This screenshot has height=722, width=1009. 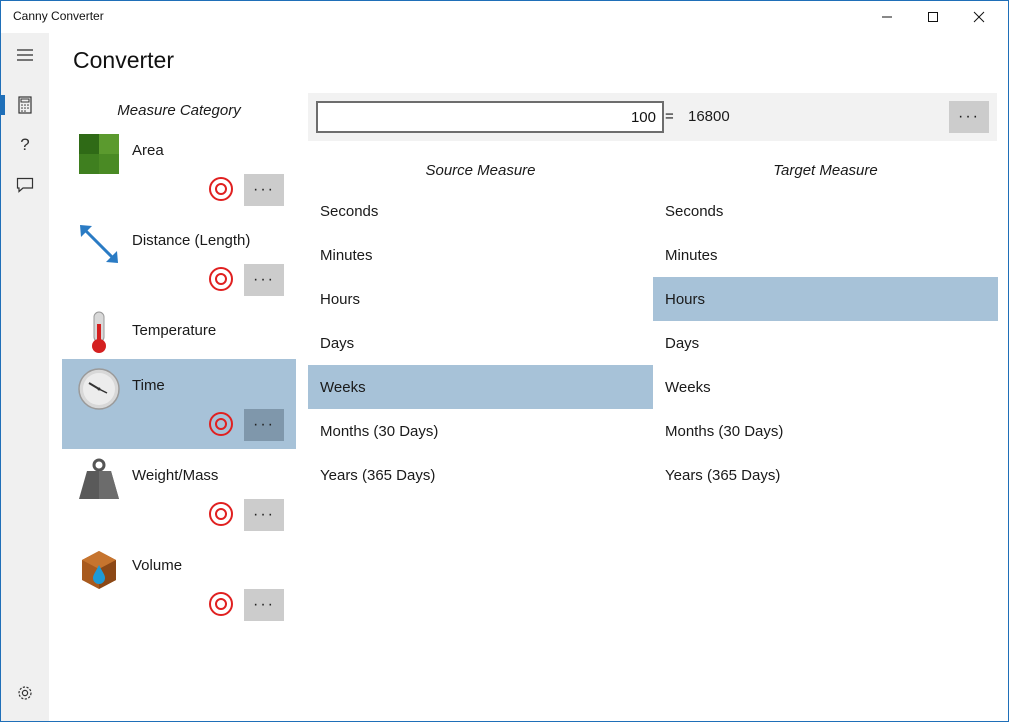 What do you see at coordinates (179, 494) in the screenshot?
I see `category-weight: Weight/Mass ···` at bounding box center [179, 494].